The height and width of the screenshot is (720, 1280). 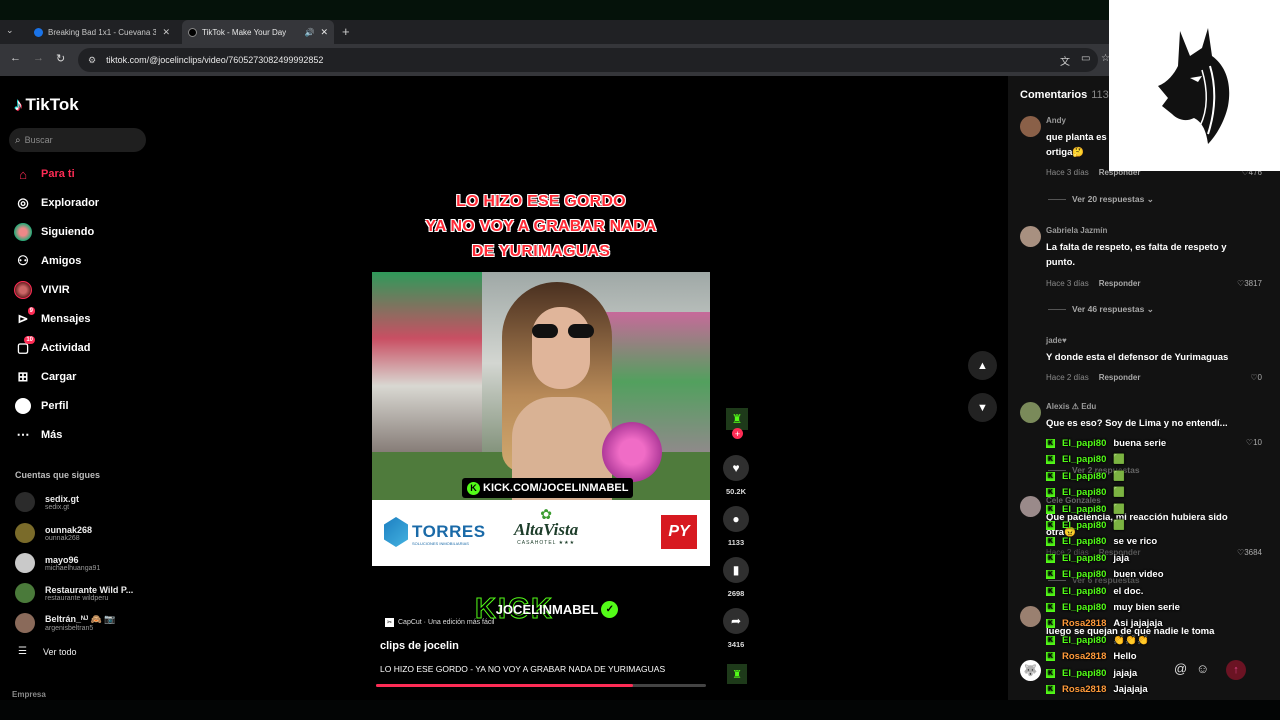 I want to click on caption-line: DE YURIMAGUAS, so click(x=541, y=251).